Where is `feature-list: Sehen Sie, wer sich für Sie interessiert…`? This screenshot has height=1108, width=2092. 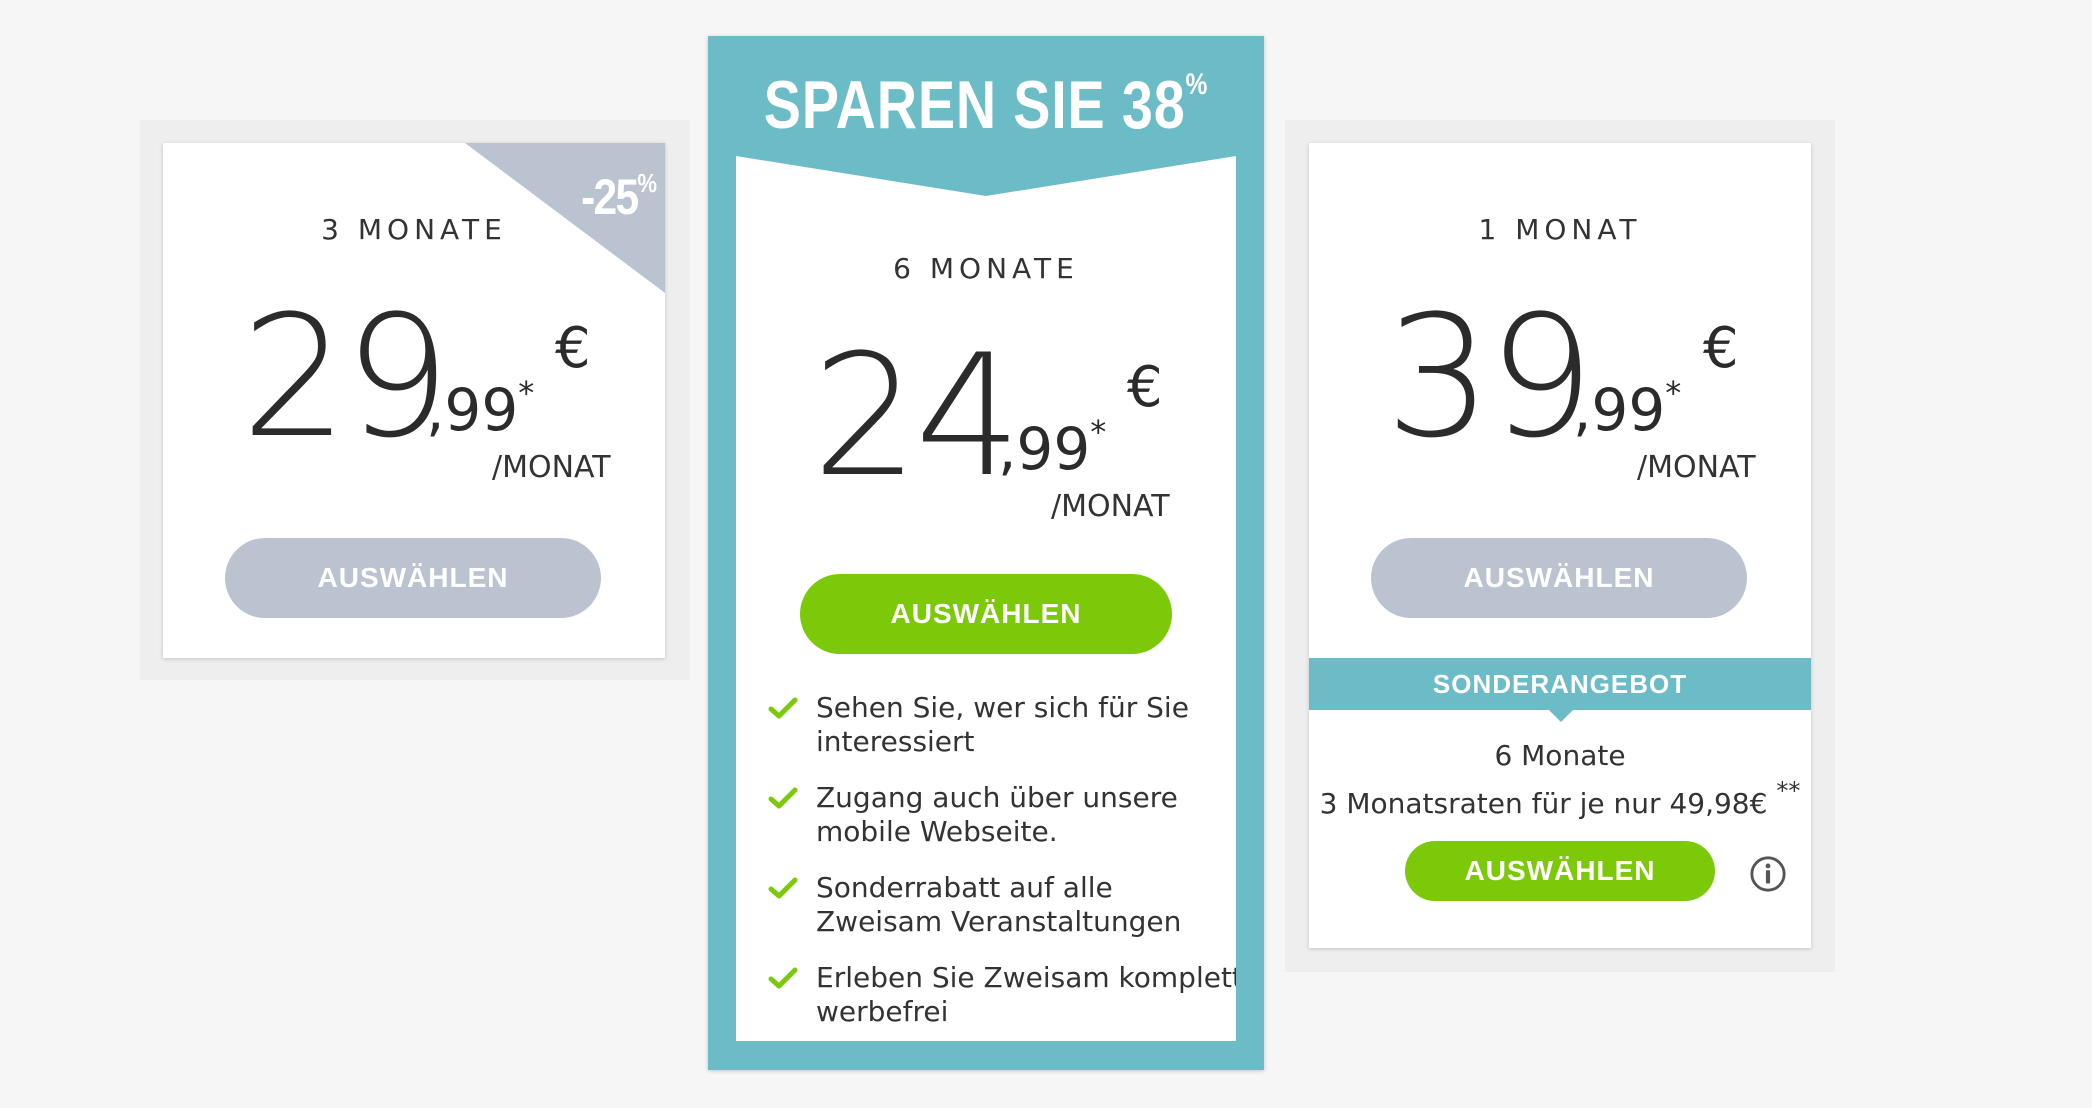
feature-list: Sehen Sie, wer sich für Sie interessiert… is located at coordinates (1003, 866).